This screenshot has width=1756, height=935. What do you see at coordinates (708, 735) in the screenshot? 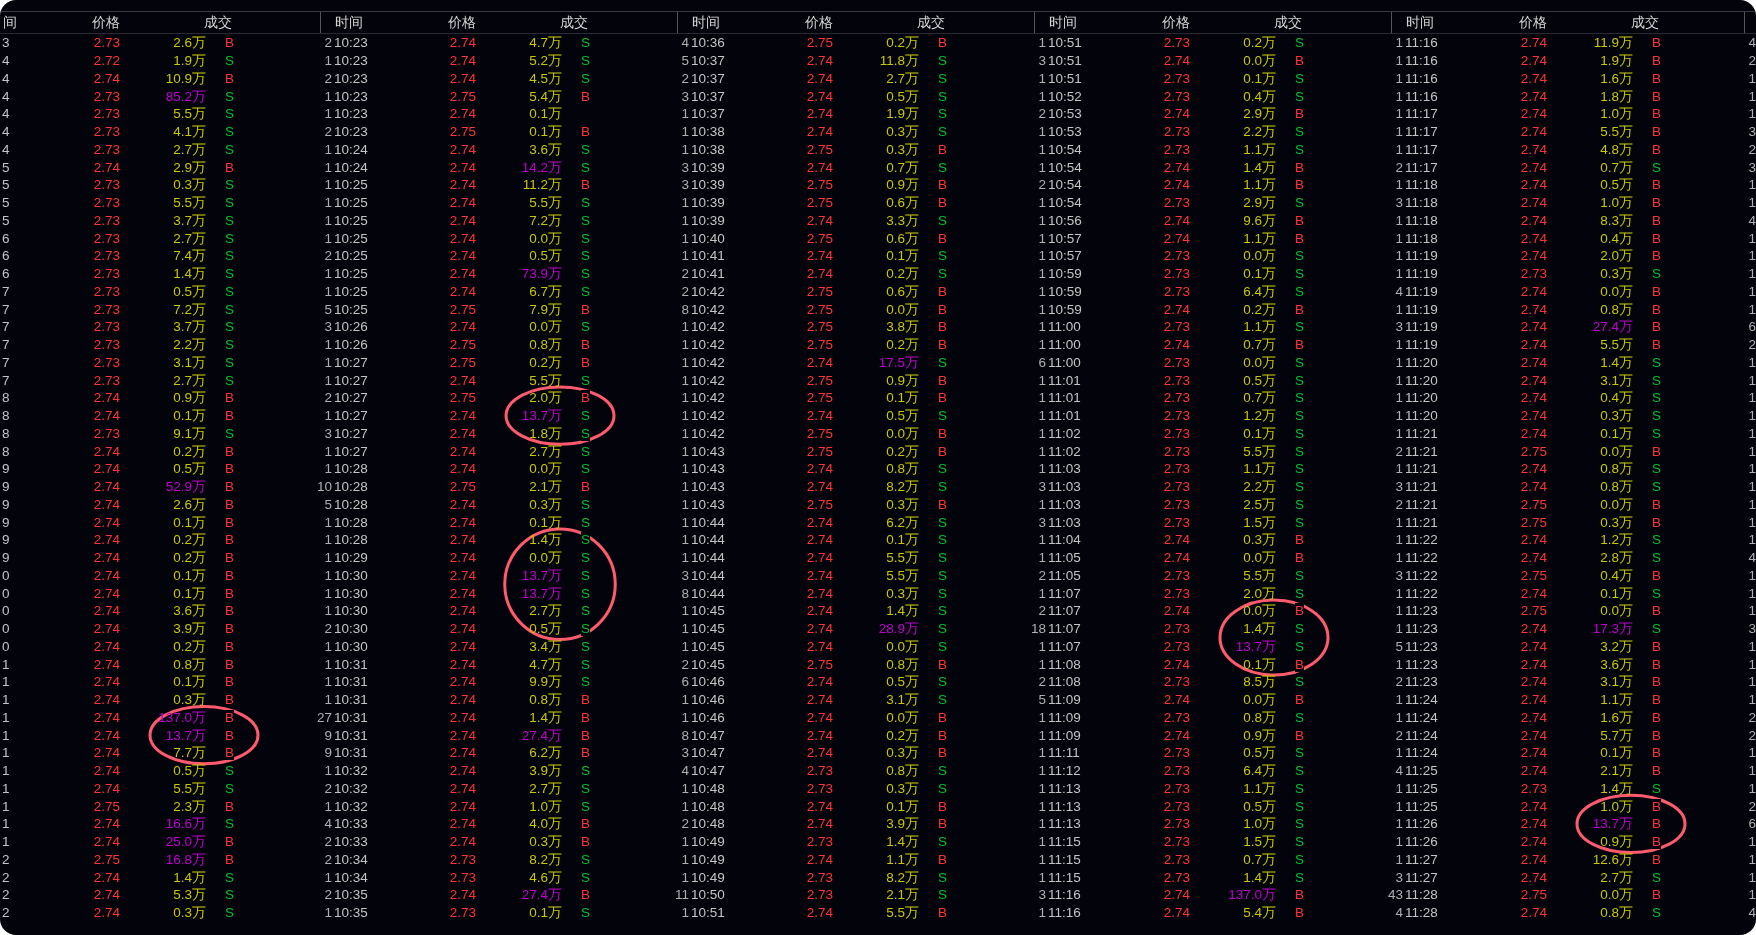
I see `time-cell: 10:47` at bounding box center [708, 735].